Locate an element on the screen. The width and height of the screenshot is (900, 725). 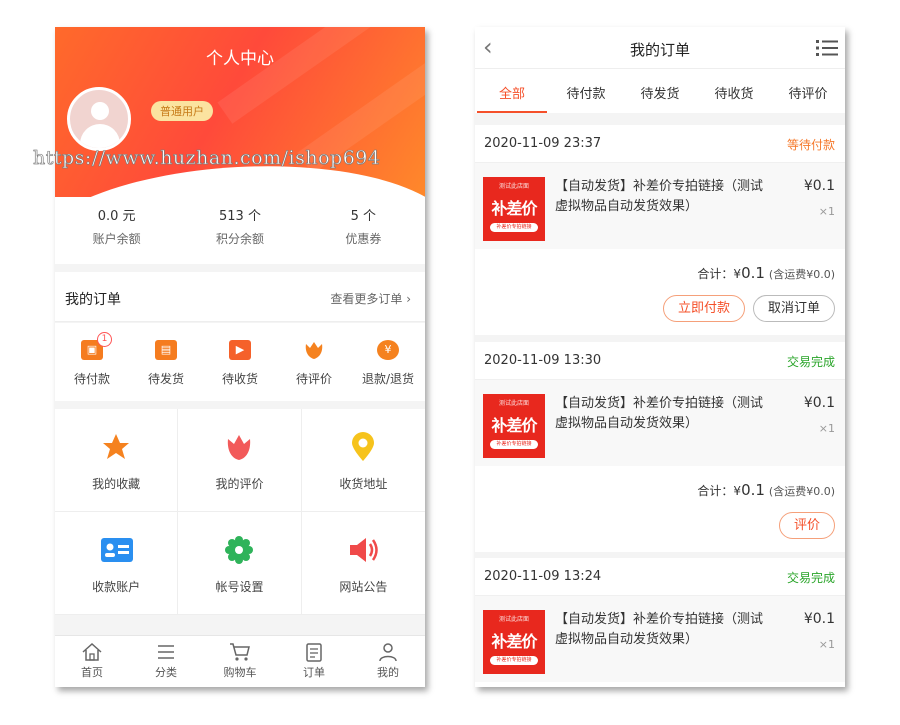
grid-item-my-reviews: 我的评价 is located at coordinates (240, 460).